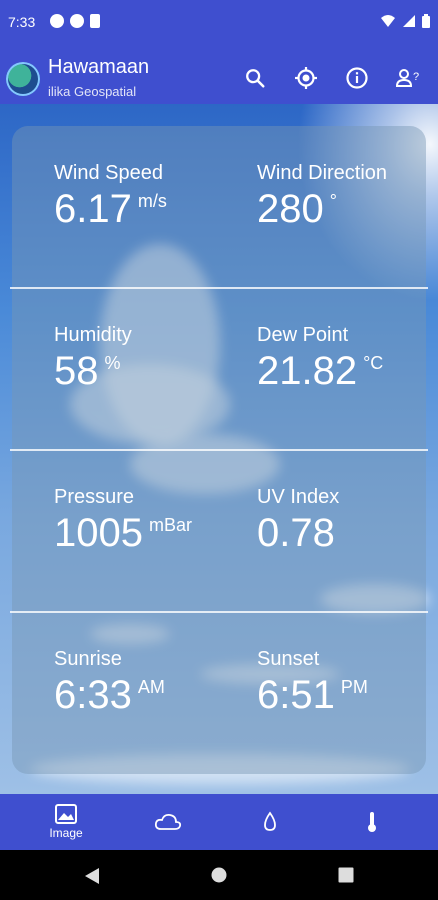  Describe the element at coordinates (346, 875) in the screenshot. I see `recents-icon` at that location.